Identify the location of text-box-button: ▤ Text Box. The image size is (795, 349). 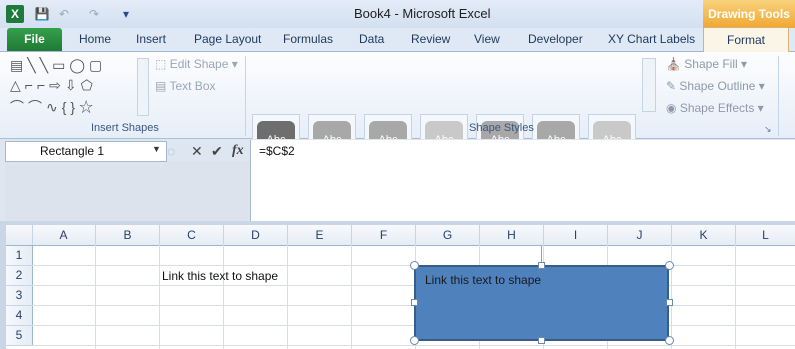
(185, 86).